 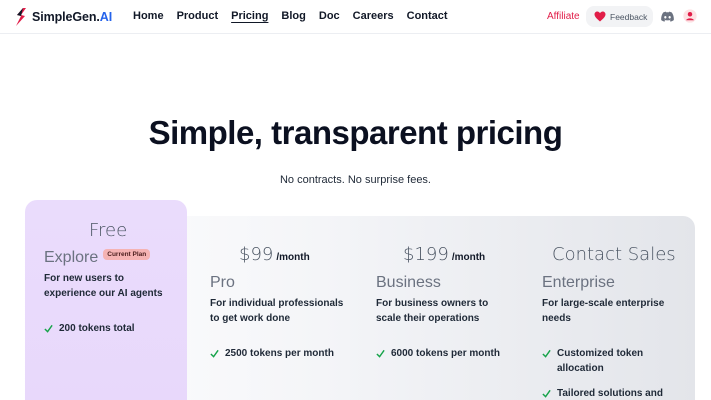 What do you see at coordinates (148, 16) in the screenshot?
I see `nav-home: Home` at bounding box center [148, 16].